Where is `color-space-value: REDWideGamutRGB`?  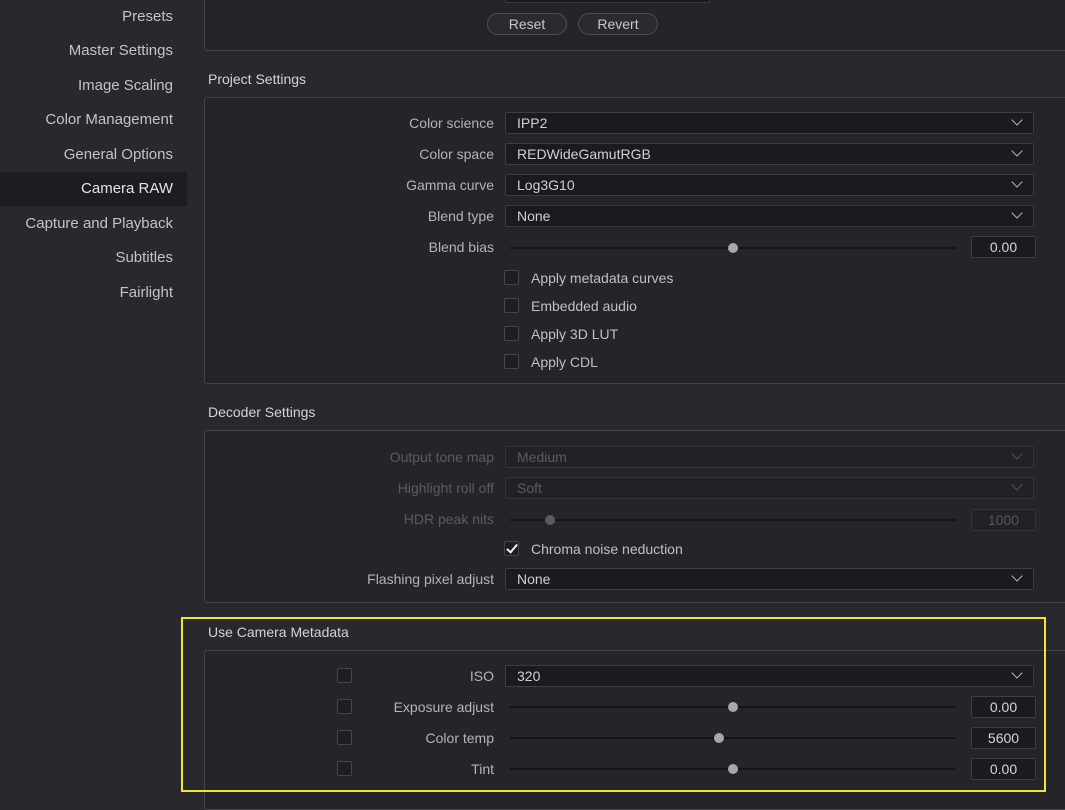
color-space-value: REDWideGamutRGB is located at coordinates (584, 154).